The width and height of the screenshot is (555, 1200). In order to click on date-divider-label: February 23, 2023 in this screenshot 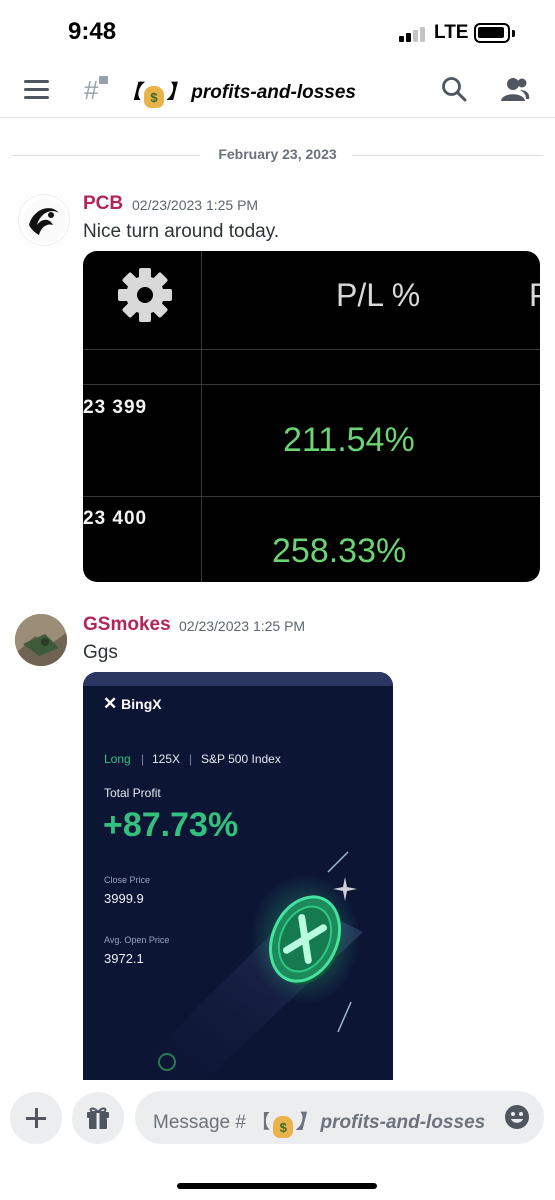, I will do `click(277, 154)`.